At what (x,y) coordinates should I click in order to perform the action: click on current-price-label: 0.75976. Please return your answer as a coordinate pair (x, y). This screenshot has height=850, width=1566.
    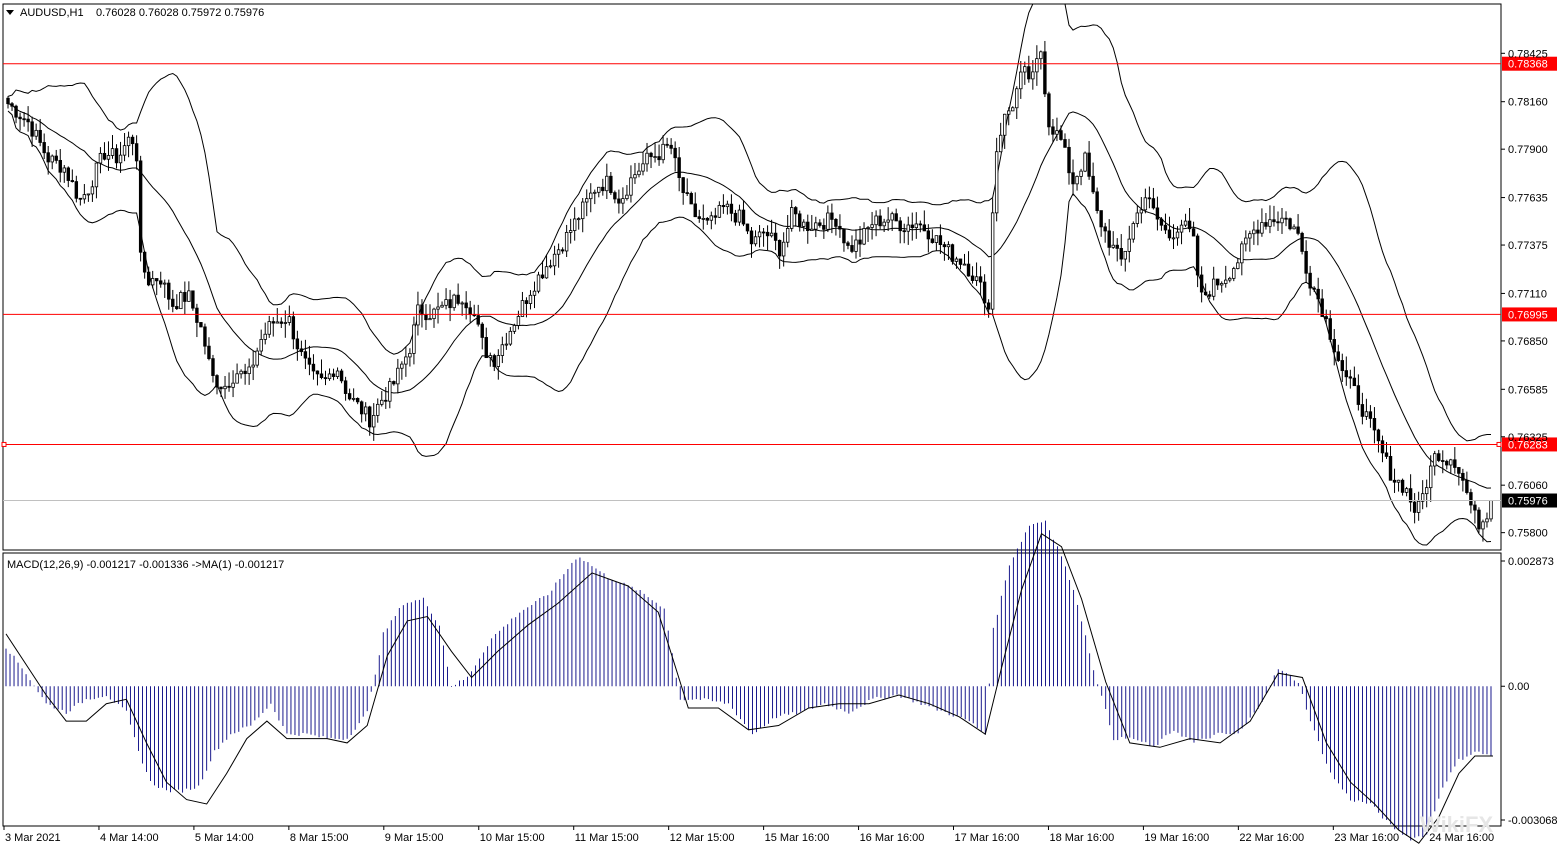
    Looking at the image, I should click on (1528, 502).